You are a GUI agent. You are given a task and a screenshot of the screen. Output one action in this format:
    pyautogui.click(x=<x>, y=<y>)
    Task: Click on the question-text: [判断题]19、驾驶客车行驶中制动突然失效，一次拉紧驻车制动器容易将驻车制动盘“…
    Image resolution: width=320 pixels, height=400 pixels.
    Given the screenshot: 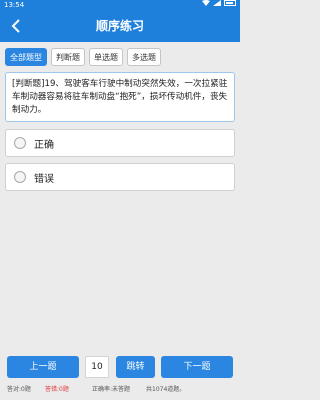 What is the action you would take?
    pyautogui.click(x=120, y=97)
    